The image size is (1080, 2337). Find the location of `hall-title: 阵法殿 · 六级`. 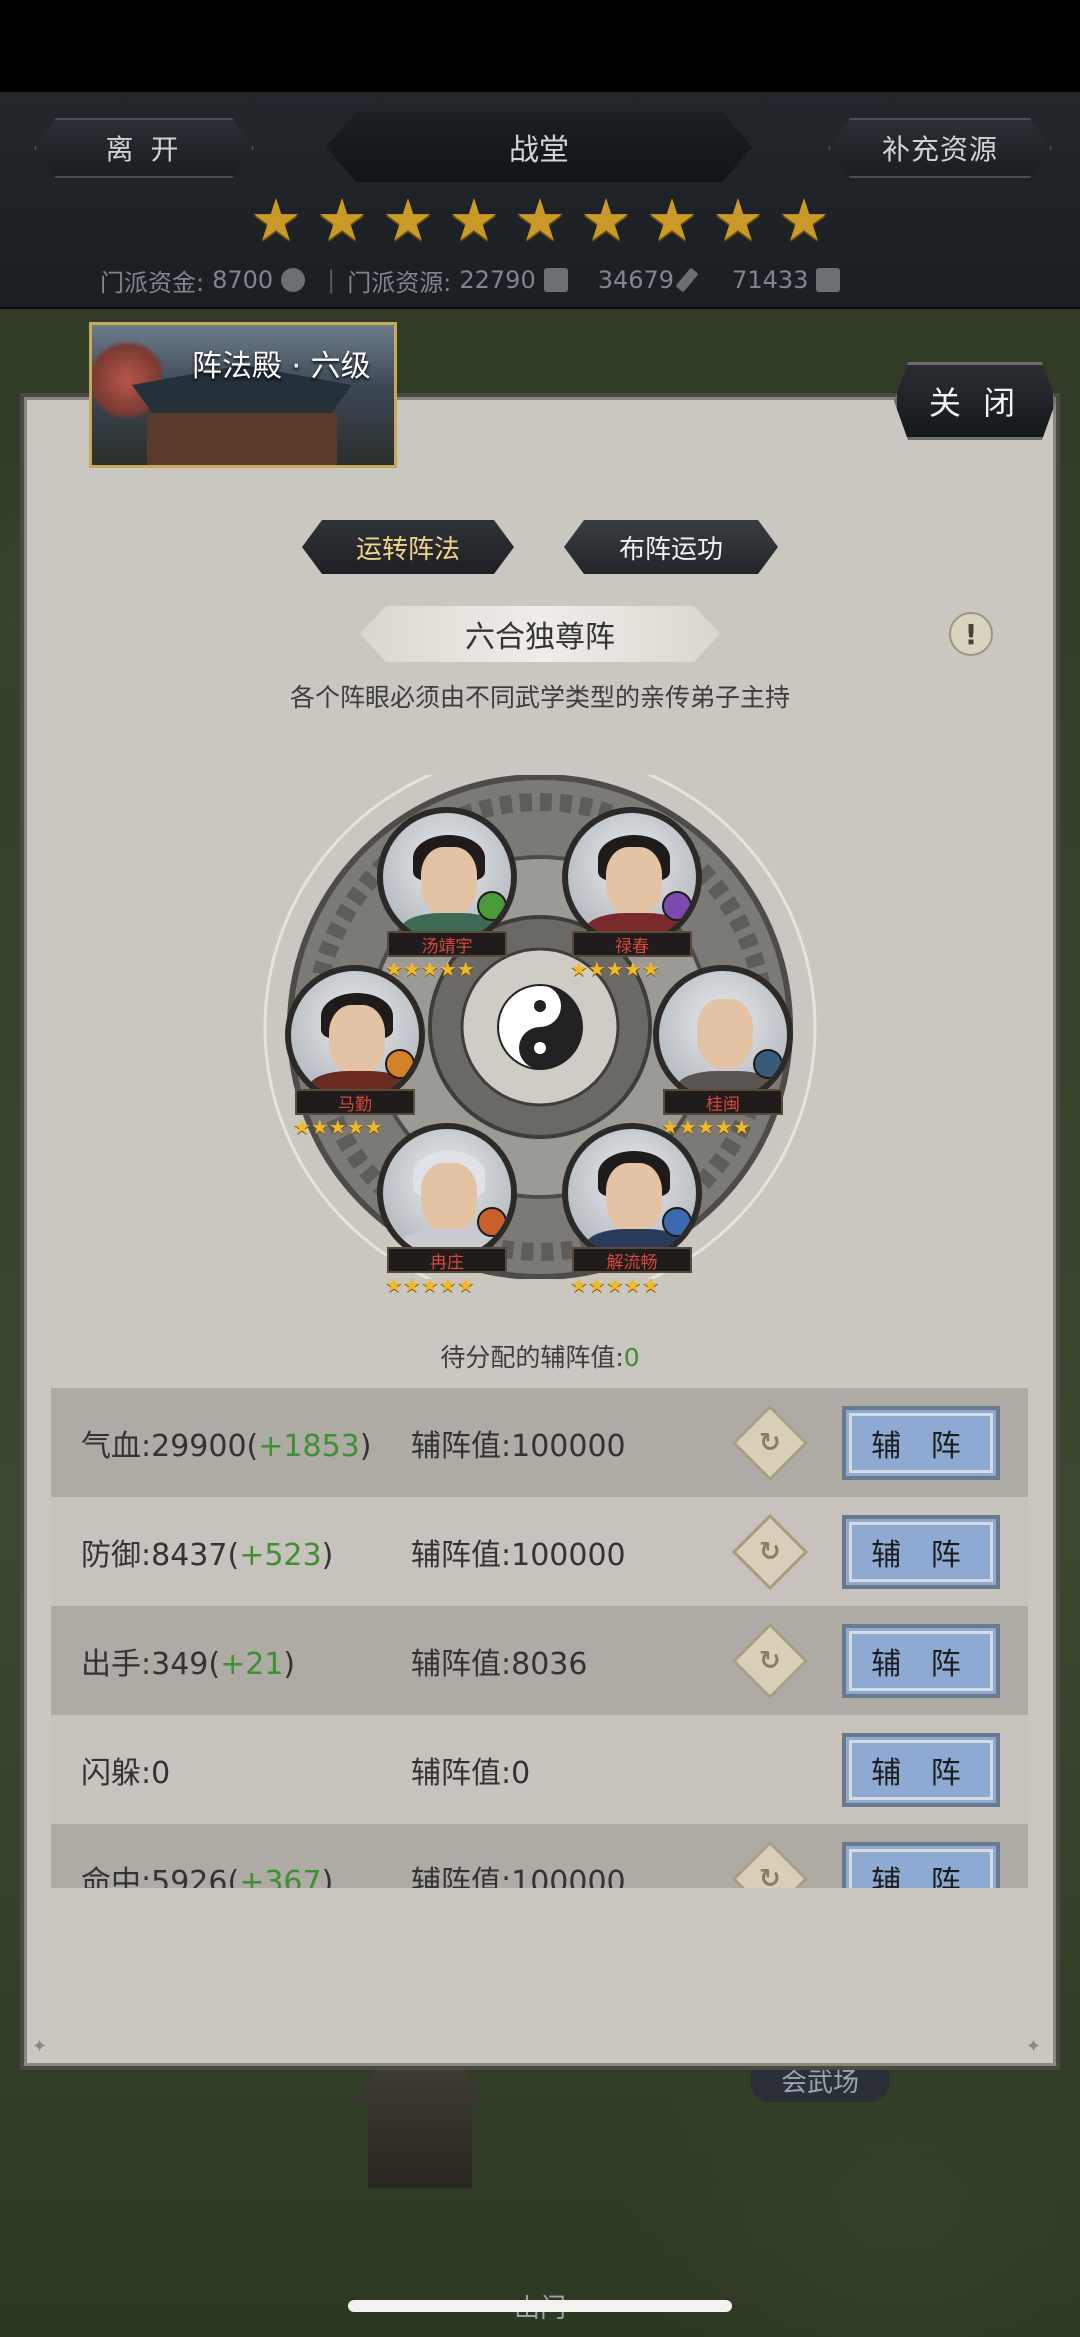

hall-title: 阵法殿 · 六级 is located at coordinates (281, 366).